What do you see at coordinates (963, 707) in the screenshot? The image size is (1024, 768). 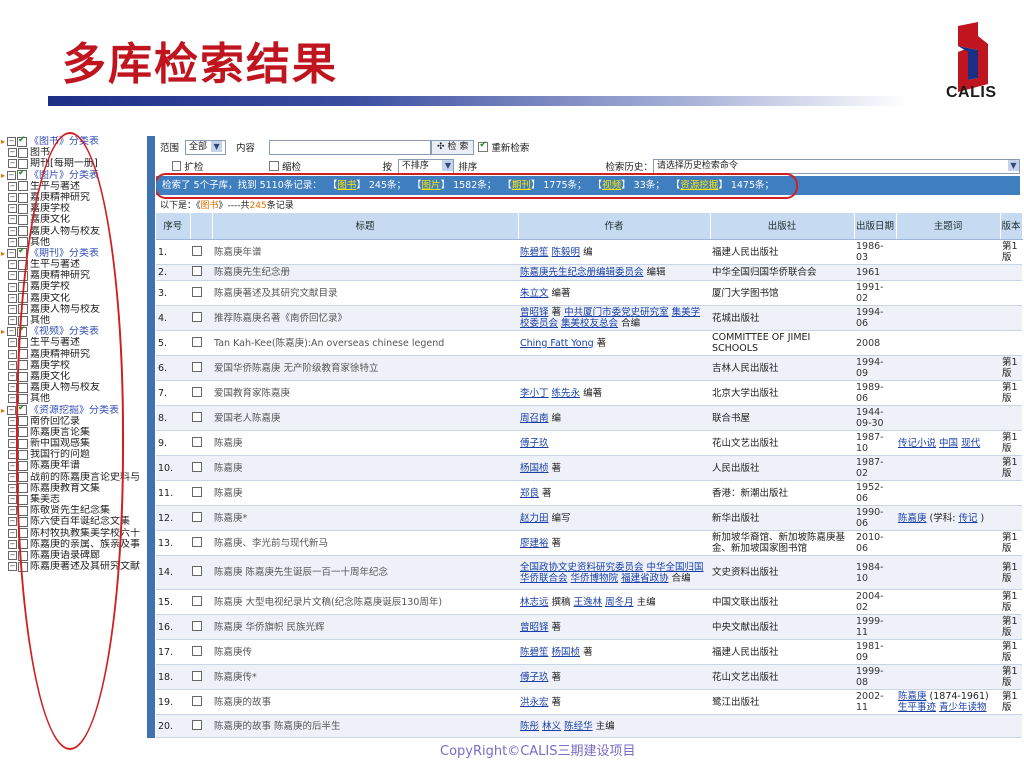 I see `subject-link: 青少年读物` at bounding box center [963, 707].